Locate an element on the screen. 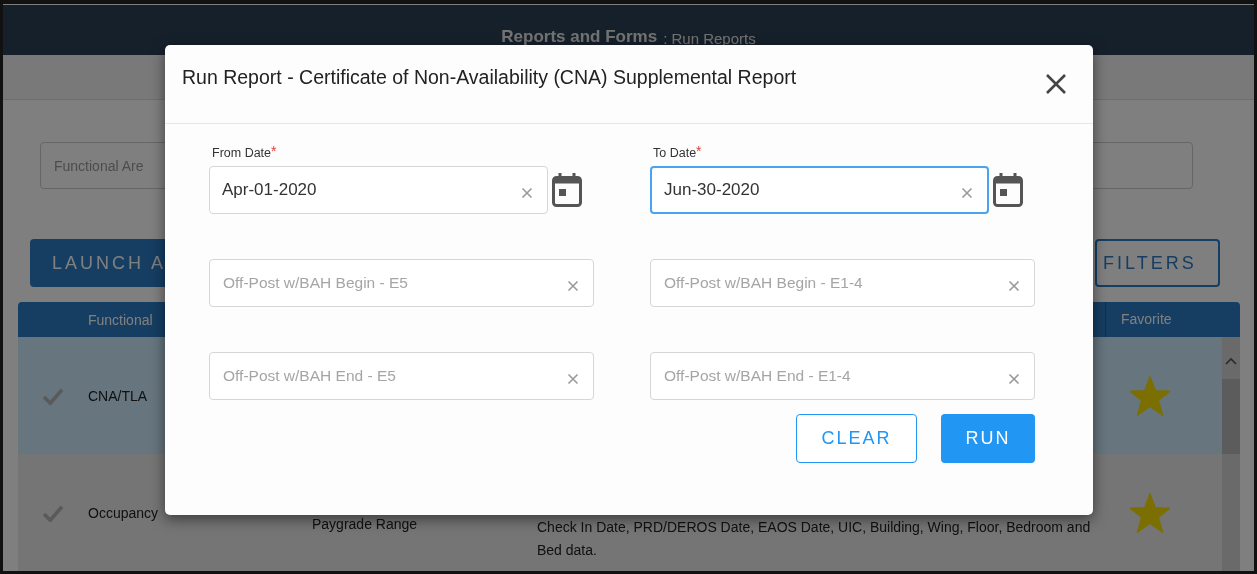  field-label: From Date is located at coordinates (242, 153).